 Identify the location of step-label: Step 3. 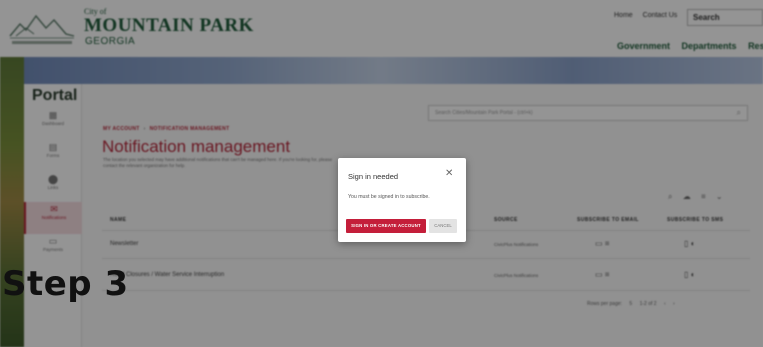
(65, 284).